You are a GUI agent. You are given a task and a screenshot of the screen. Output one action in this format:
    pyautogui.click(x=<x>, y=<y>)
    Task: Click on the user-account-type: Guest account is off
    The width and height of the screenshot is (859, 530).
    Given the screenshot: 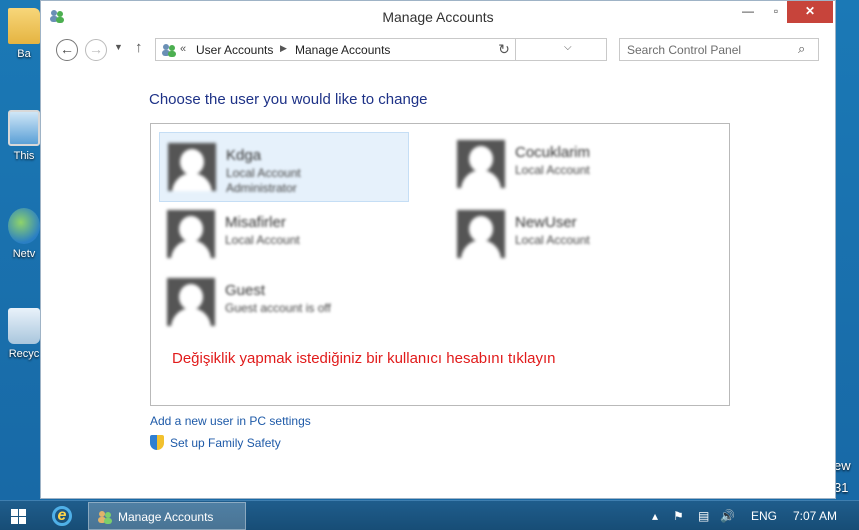 What is the action you would take?
    pyautogui.click(x=278, y=308)
    